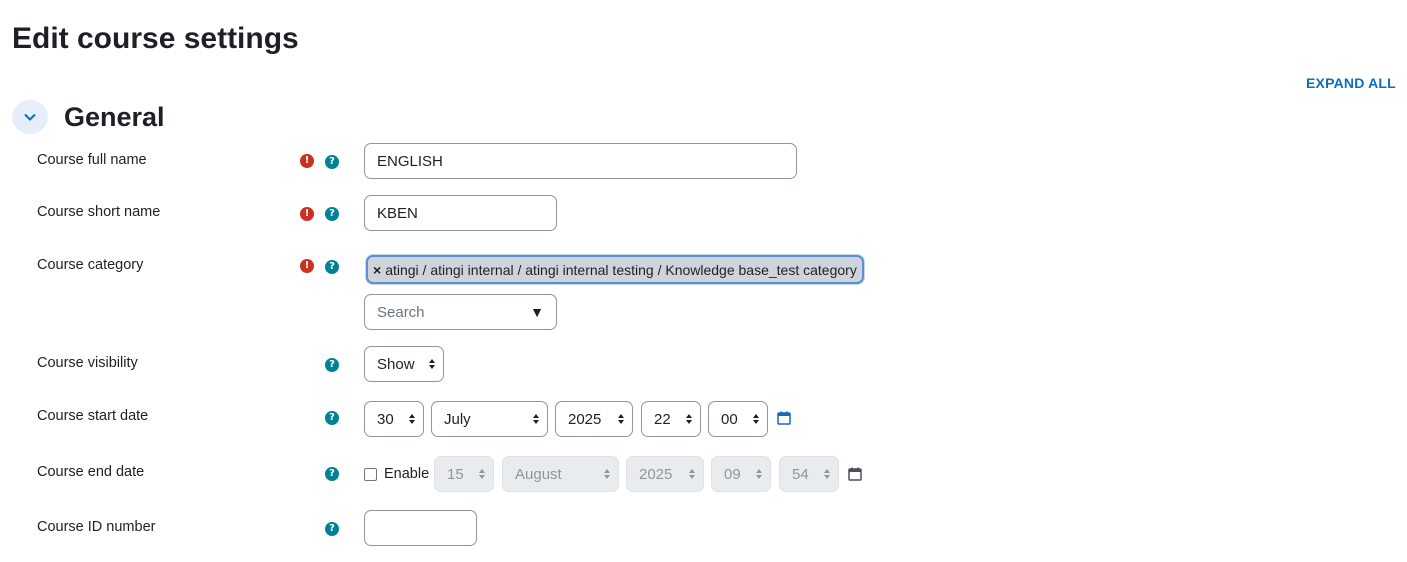  I want to click on start-hour-select: 22, so click(671, 419).